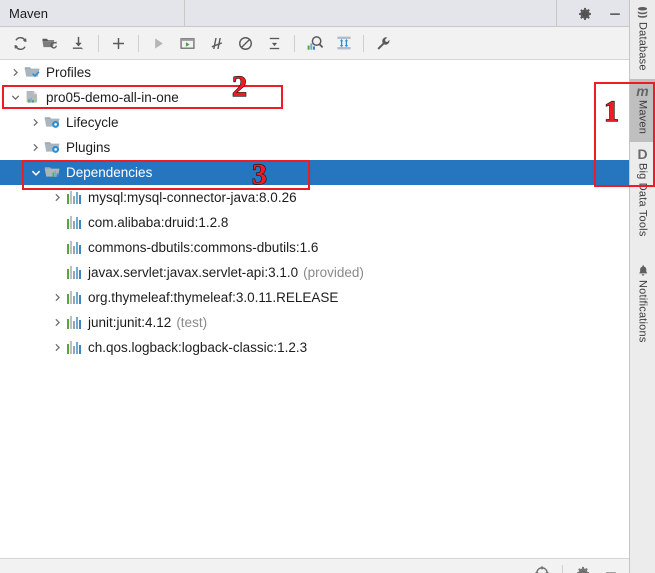  What do you see at coordinates (642, 311) in the screenshot?
I see `rail-tab-label: Notifications` at bounding box center [642, 311].